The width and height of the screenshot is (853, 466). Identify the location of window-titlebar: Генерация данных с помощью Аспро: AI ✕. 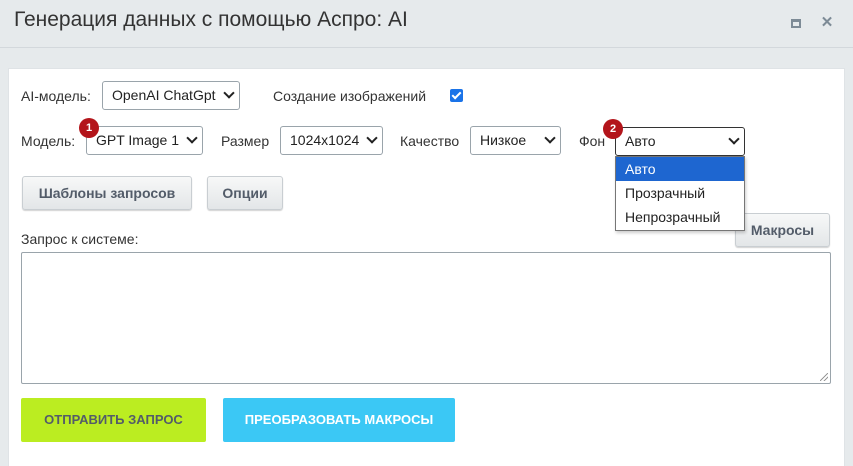
(426, 24).